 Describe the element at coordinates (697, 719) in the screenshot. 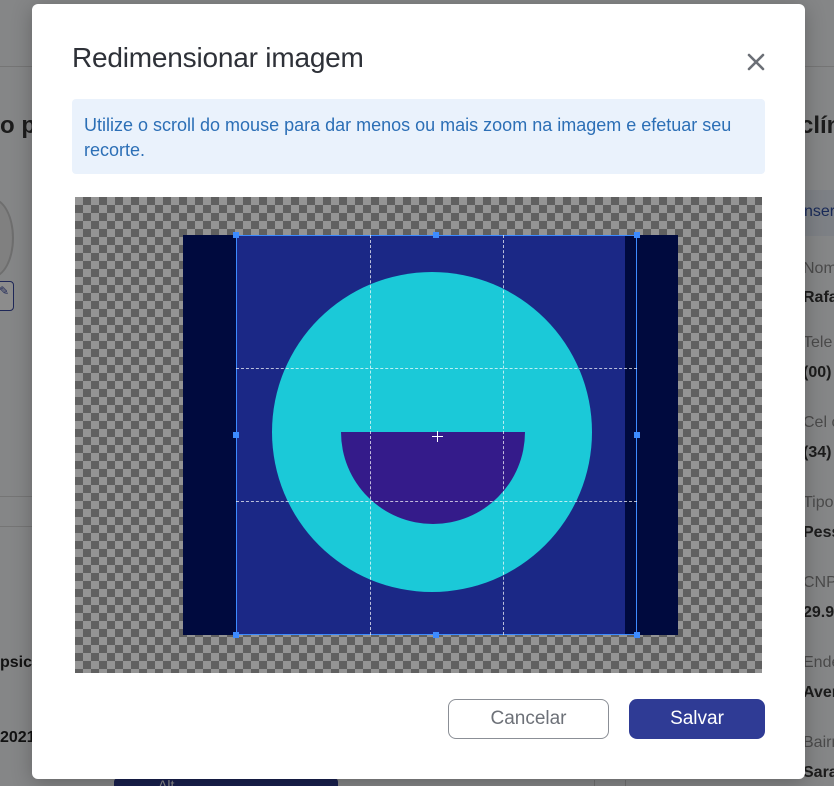

I see `save-button: Salvar` at that location.